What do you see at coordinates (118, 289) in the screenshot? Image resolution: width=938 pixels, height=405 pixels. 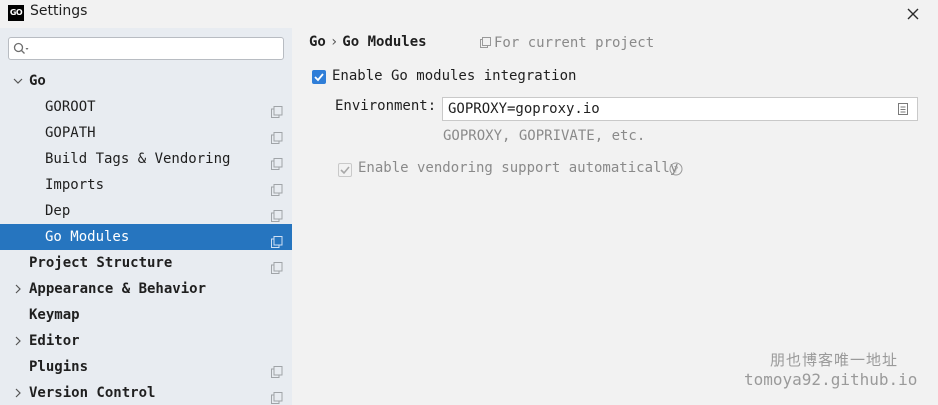 I see `sidebar-item-label: Appearance & Behavior` at bounding box center [118, 289].